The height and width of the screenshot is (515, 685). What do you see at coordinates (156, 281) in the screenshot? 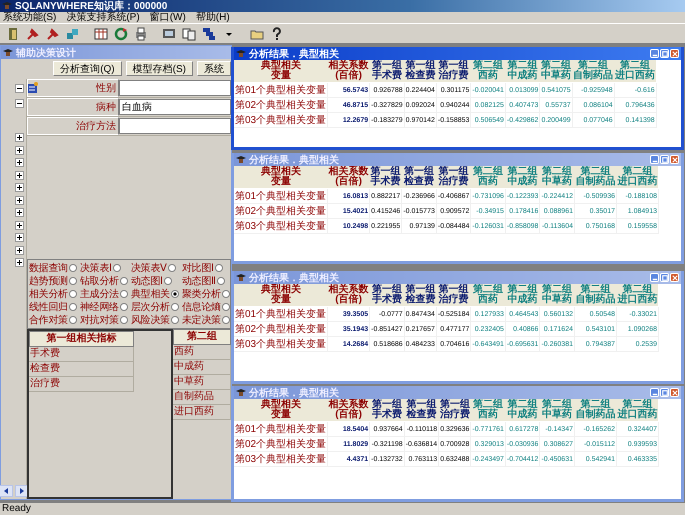
I see `method-radio: 动态图Ⅰ` at bounding box center [156, 281].